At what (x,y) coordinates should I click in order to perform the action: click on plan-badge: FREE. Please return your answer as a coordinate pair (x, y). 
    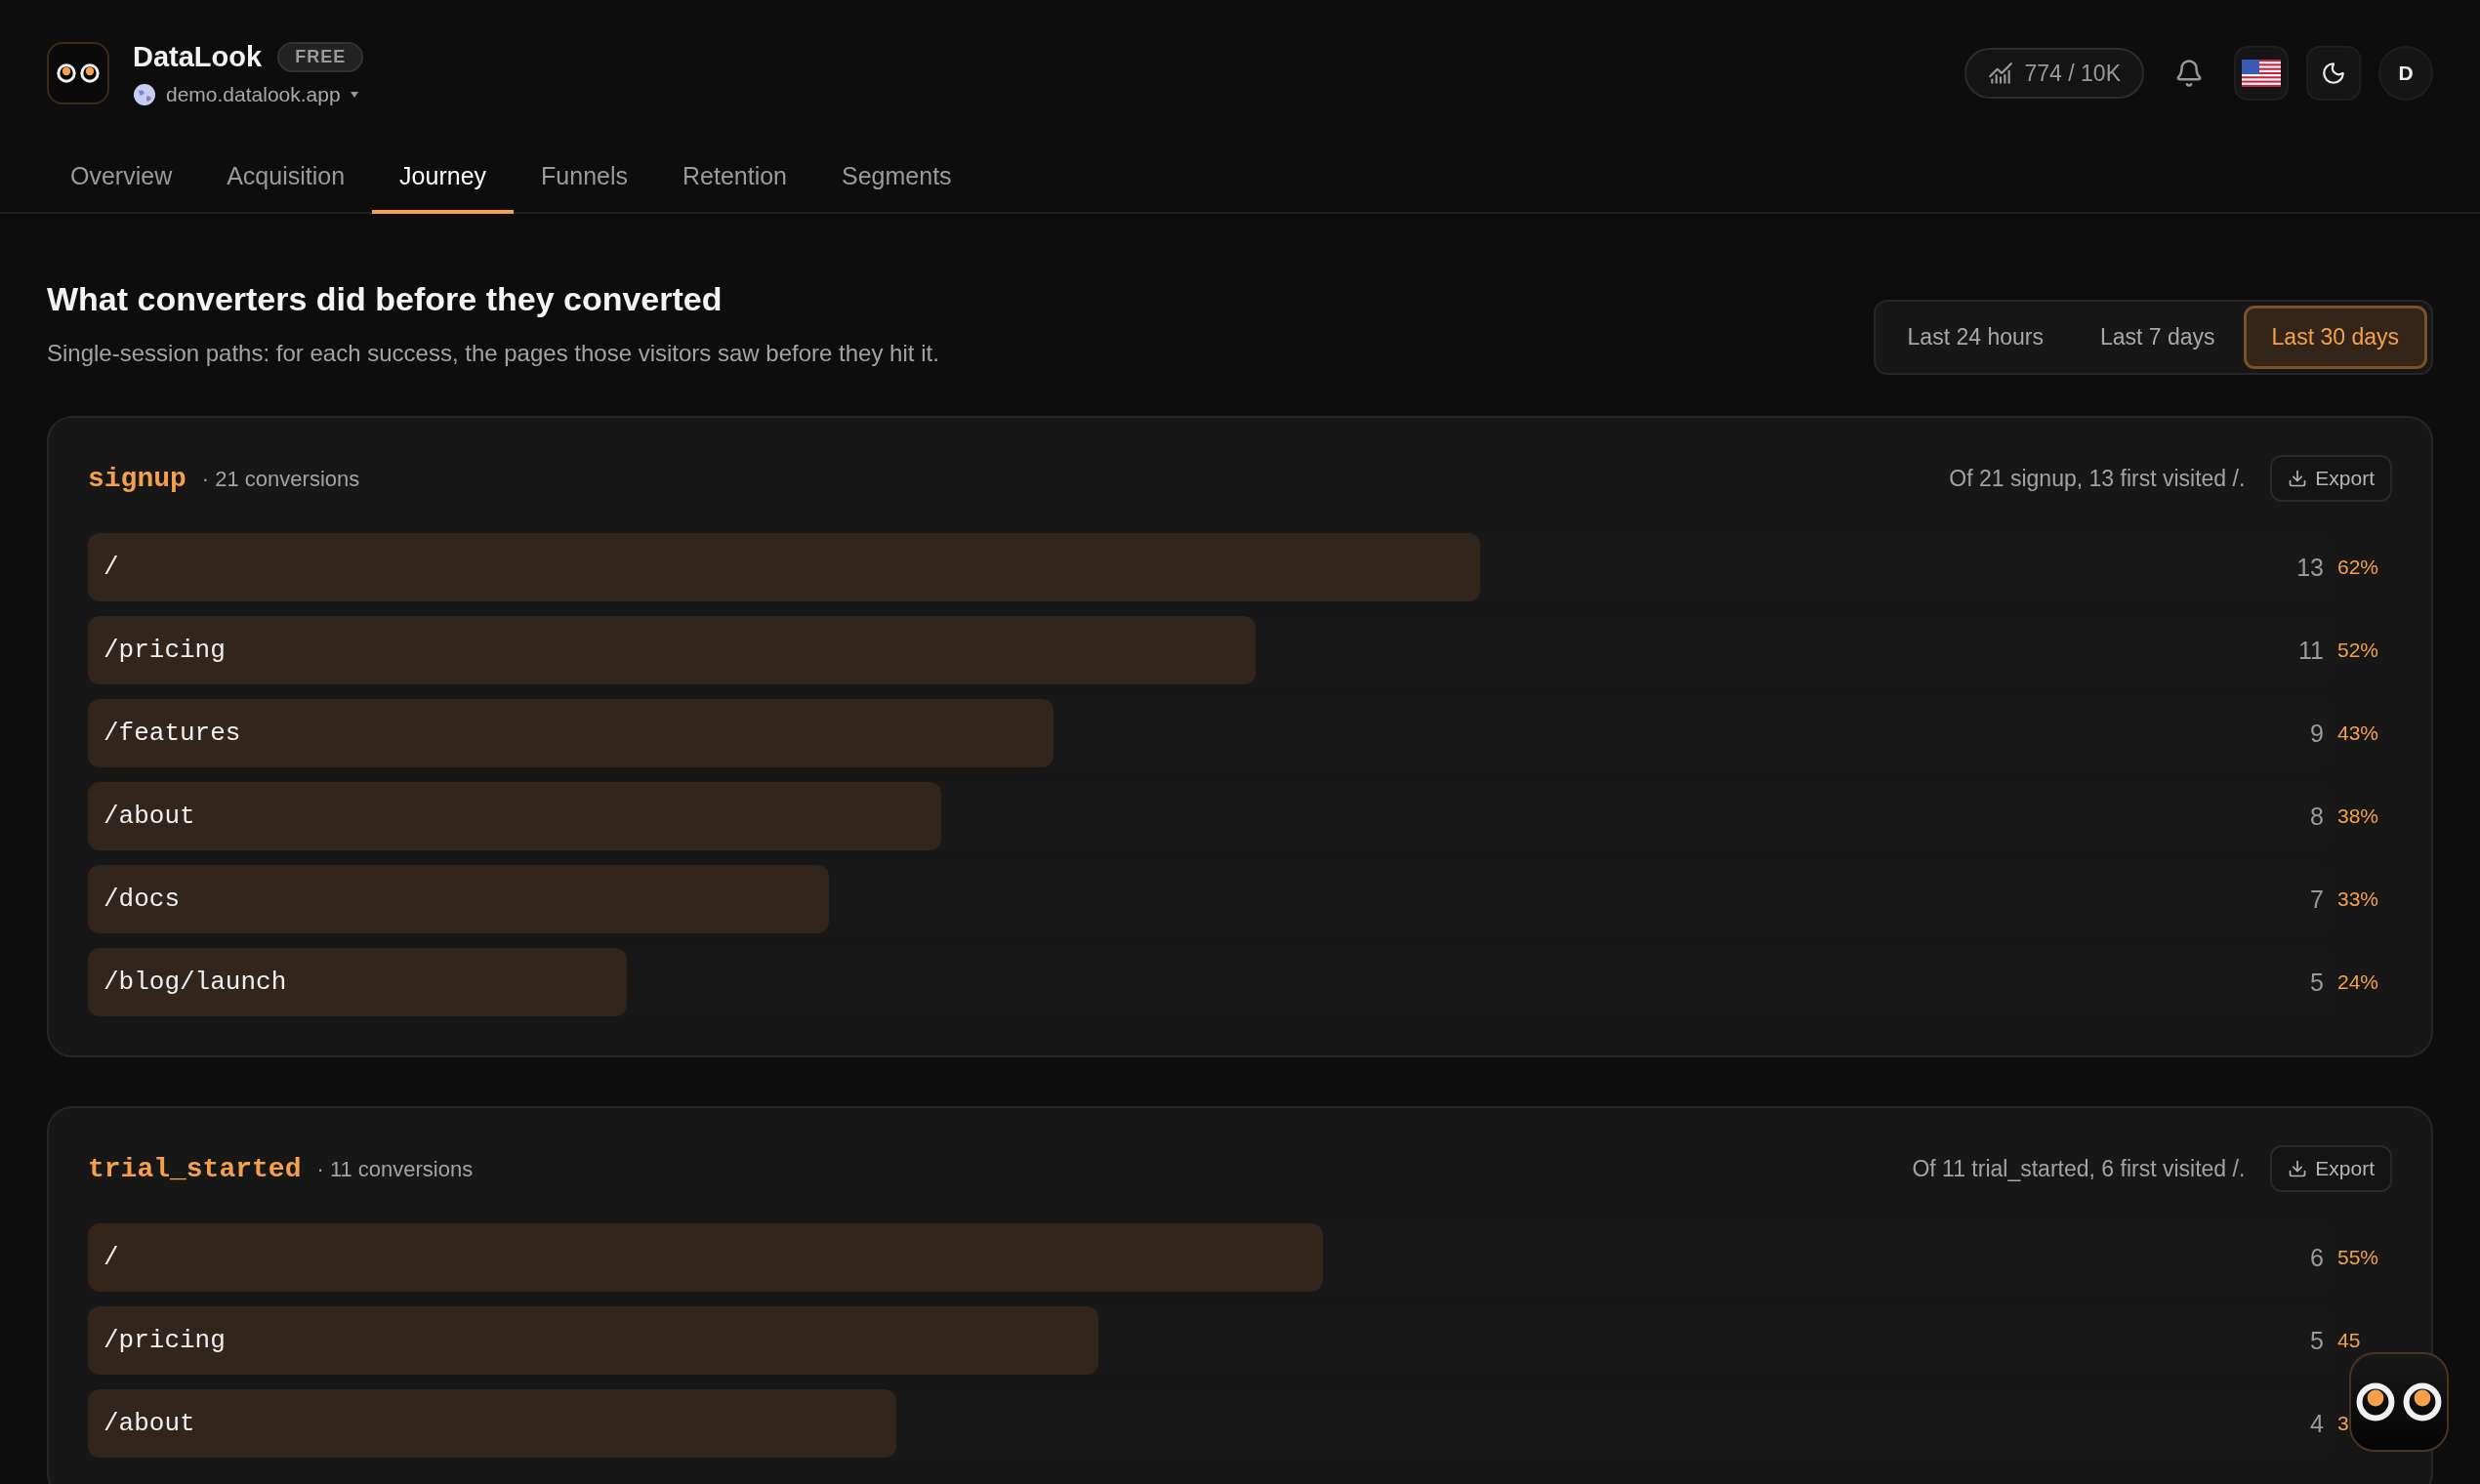
    Looking at the image, I should click on (320, 57).